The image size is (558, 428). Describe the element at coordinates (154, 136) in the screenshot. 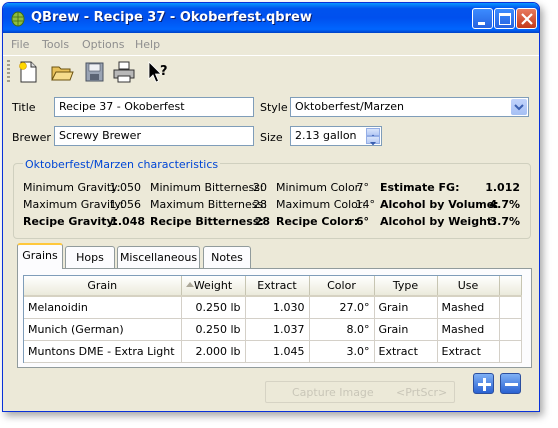

I see `brewer-input: Screwy Brewer` at that location.